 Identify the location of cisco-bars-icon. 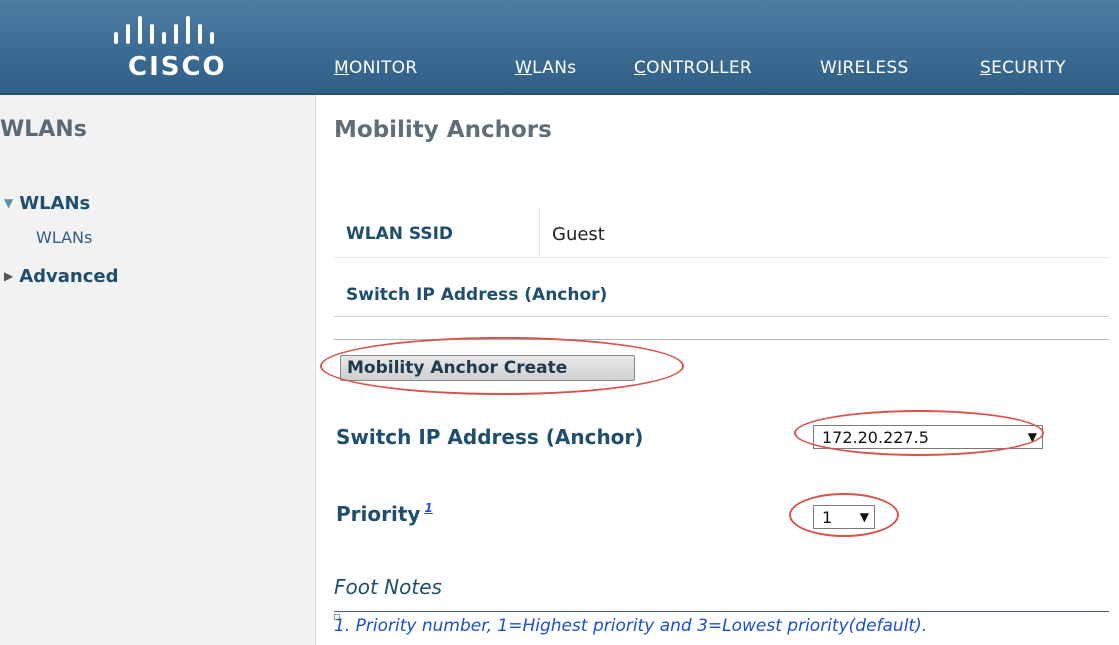
(164, 30).